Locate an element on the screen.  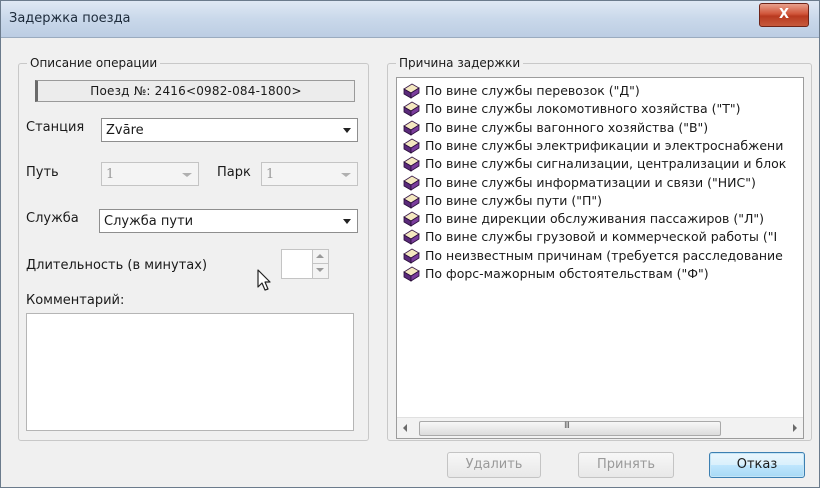
park-label: Парк is located at coordinates (234, 172).